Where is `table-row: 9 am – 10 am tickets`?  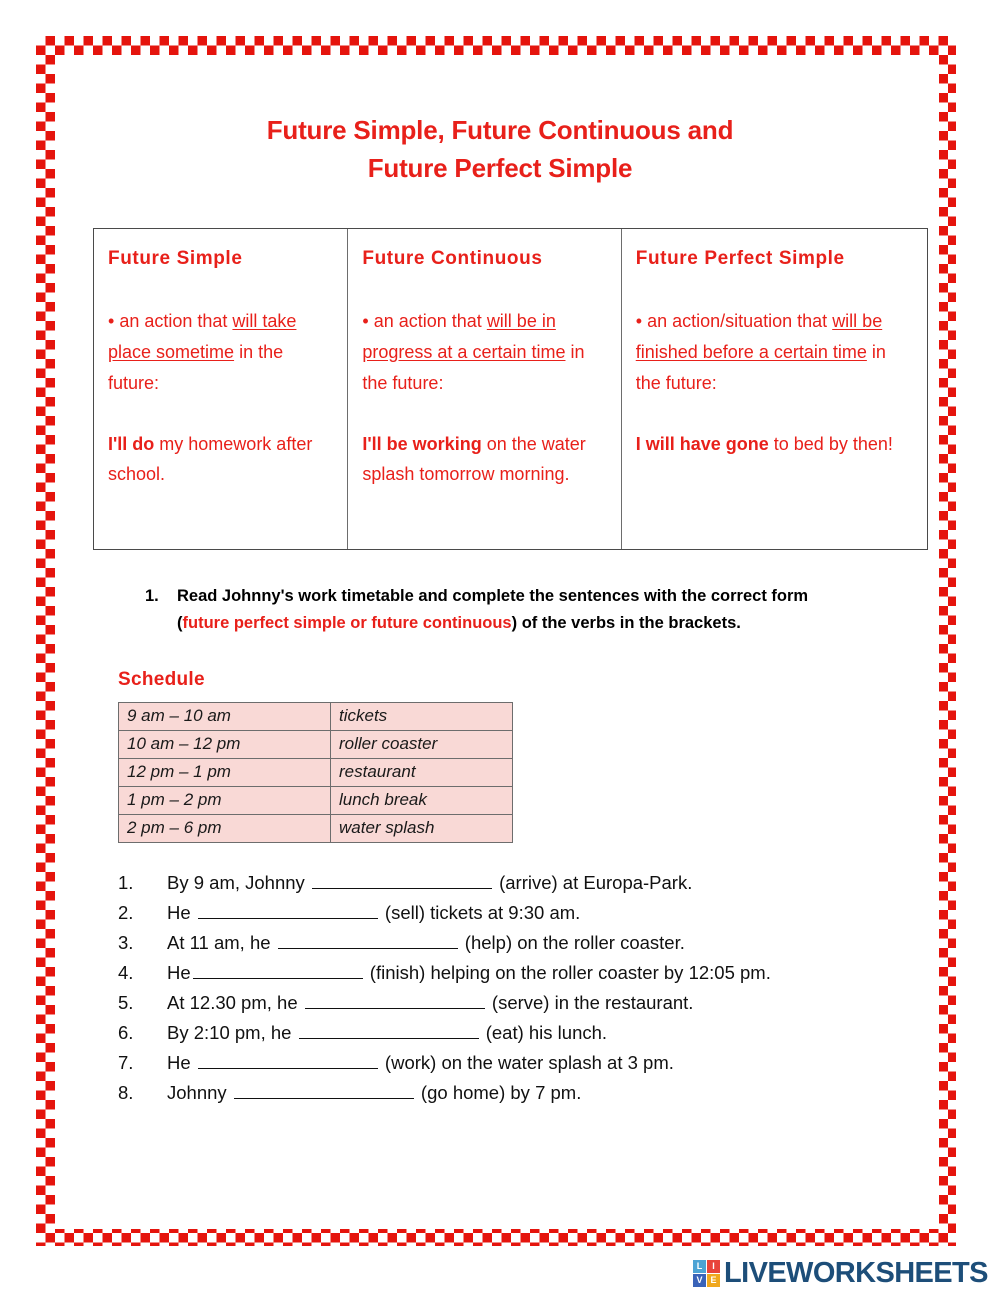 table-row: 9 am – 10 am tickets is located at coordinates (315, 716).